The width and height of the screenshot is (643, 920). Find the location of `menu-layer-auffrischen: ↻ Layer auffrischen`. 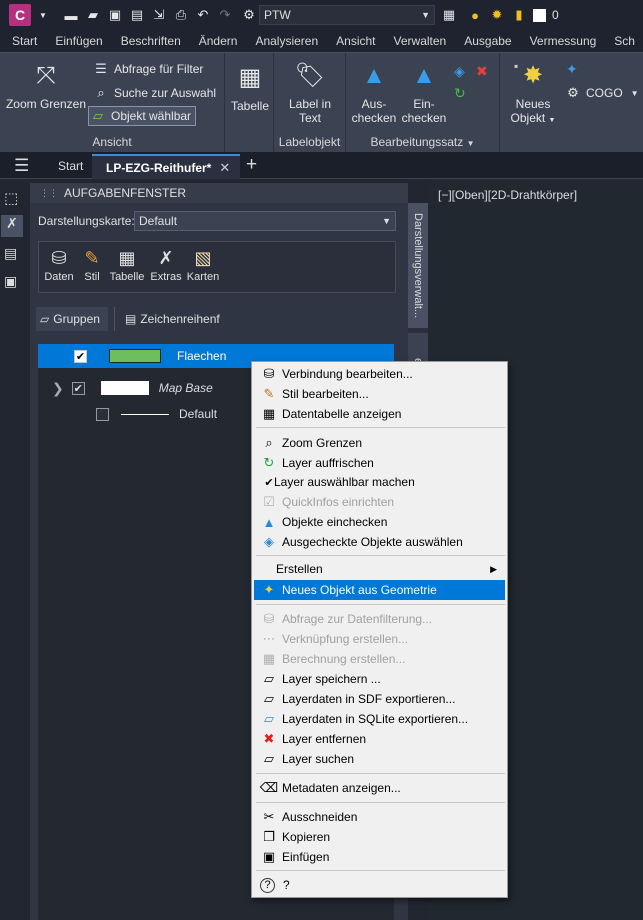

menu-layer-auffrischen: ↻ Layer auffrischen is located at coordinates (379, 463).